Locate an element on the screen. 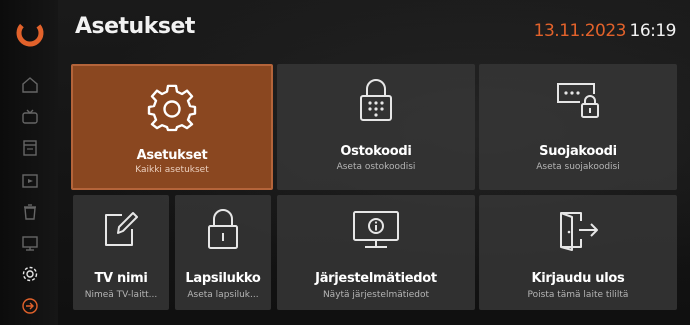 Image resolution: width=690 pixels, height=325 pixels. sidebar is located at coordinates (29, 162).